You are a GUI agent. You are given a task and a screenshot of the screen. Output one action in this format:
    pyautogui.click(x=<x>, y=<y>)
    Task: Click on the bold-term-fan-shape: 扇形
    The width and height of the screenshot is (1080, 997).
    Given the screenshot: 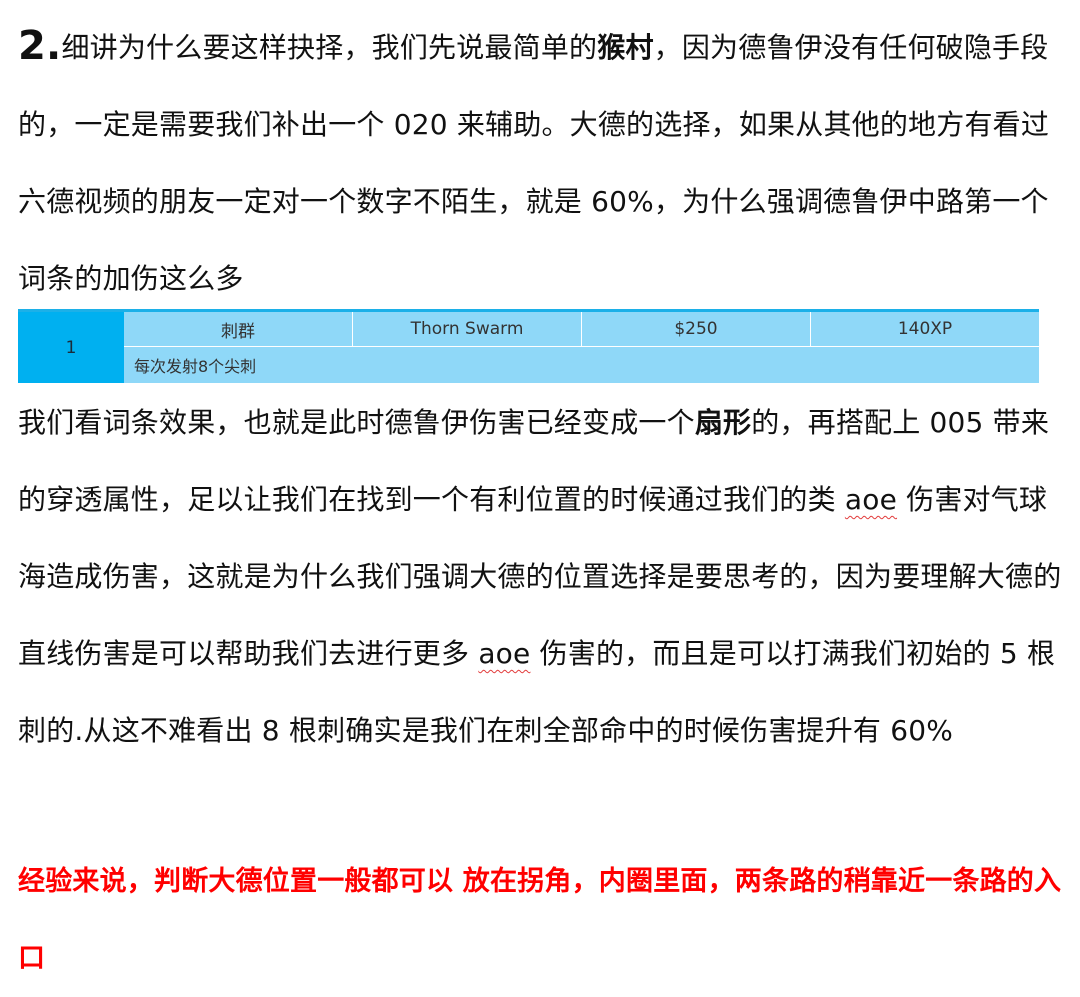 What is the action you would take?
    pyautogui.click(x=723, y=422)
    